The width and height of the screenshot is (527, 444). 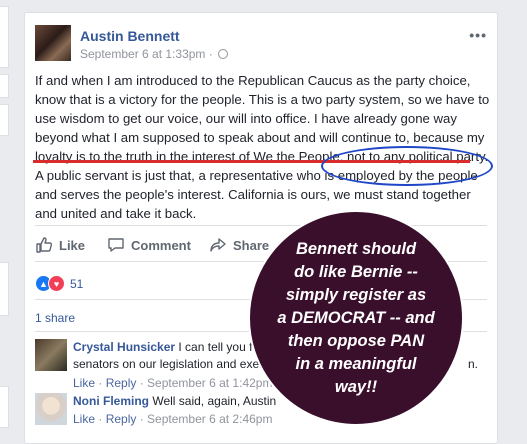 I want to click on commenter-name: Crystal Hunsicker, so click(x=124, y=347).